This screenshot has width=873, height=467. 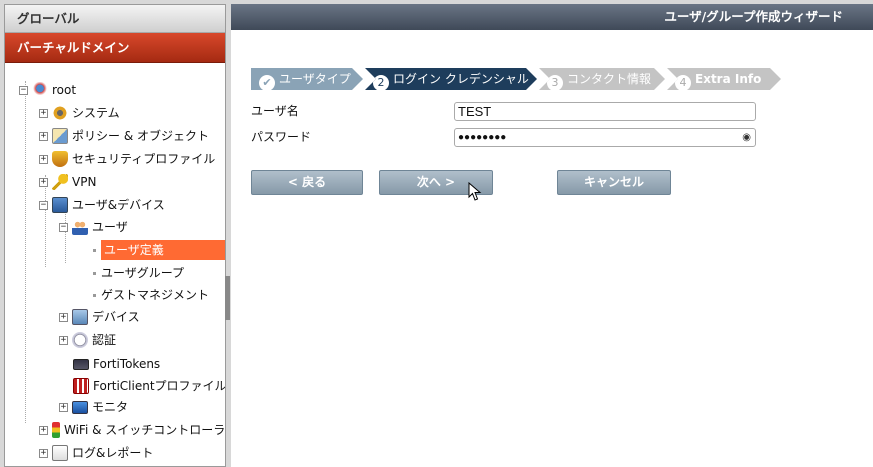 What do you see at coordinates (227, 298) in the screenshot?
I see `sidebar-collapse-handle` at bounding box center [227, 298].